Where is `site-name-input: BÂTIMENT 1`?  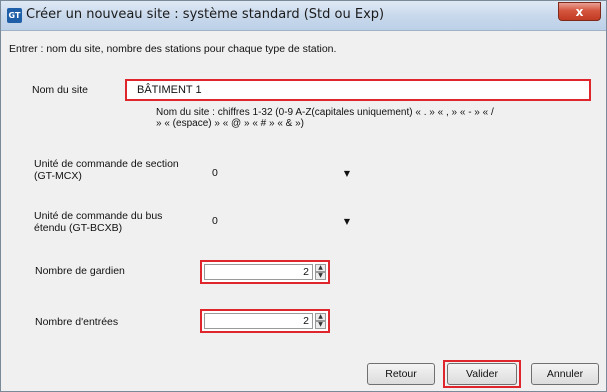 site-name-input: BÂTIMENT 1 is located at coordinates (358, 90).